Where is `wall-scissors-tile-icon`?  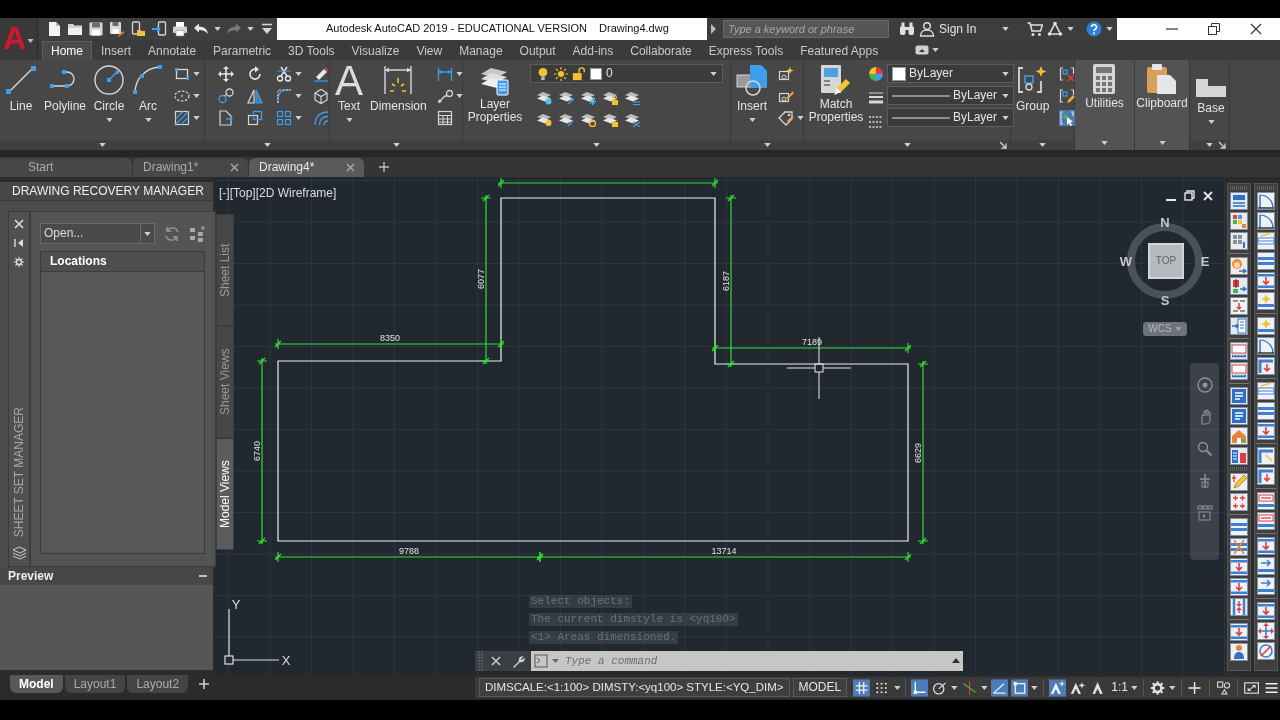 wall-scissors-tile-icon is located at coordinates (1239, 547).